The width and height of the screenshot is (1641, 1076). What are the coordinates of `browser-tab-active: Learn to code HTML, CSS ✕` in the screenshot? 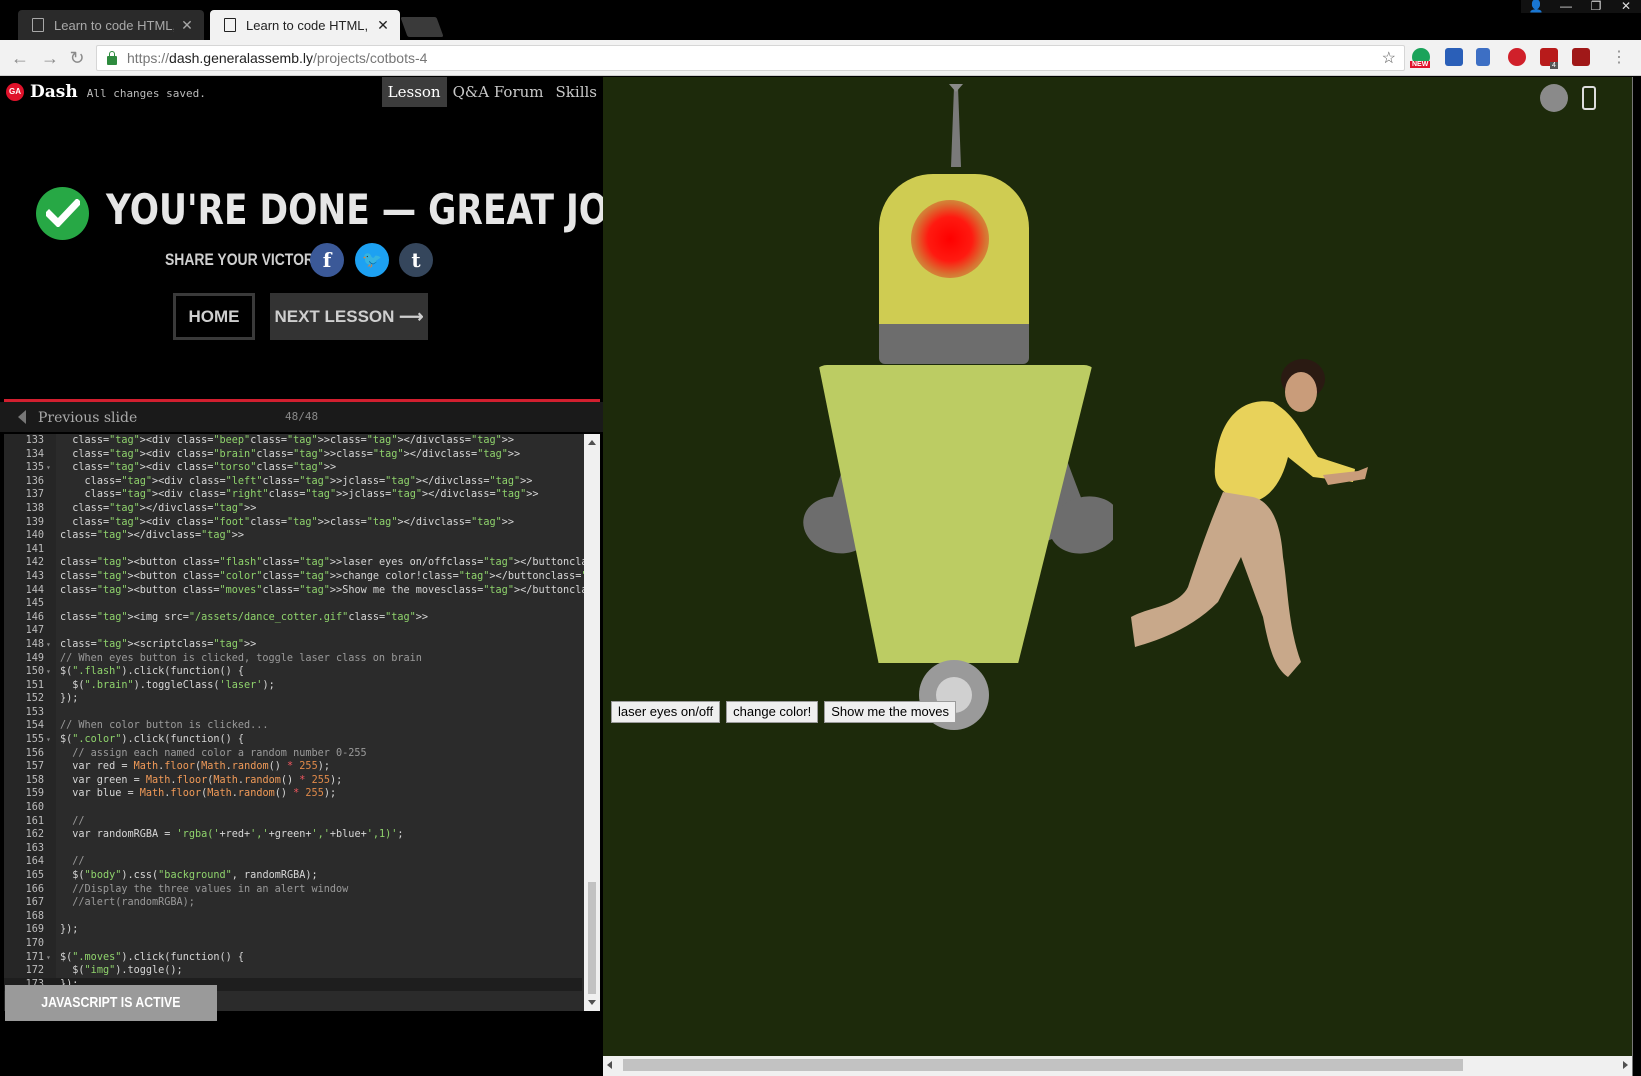 It's located at (305, 25).